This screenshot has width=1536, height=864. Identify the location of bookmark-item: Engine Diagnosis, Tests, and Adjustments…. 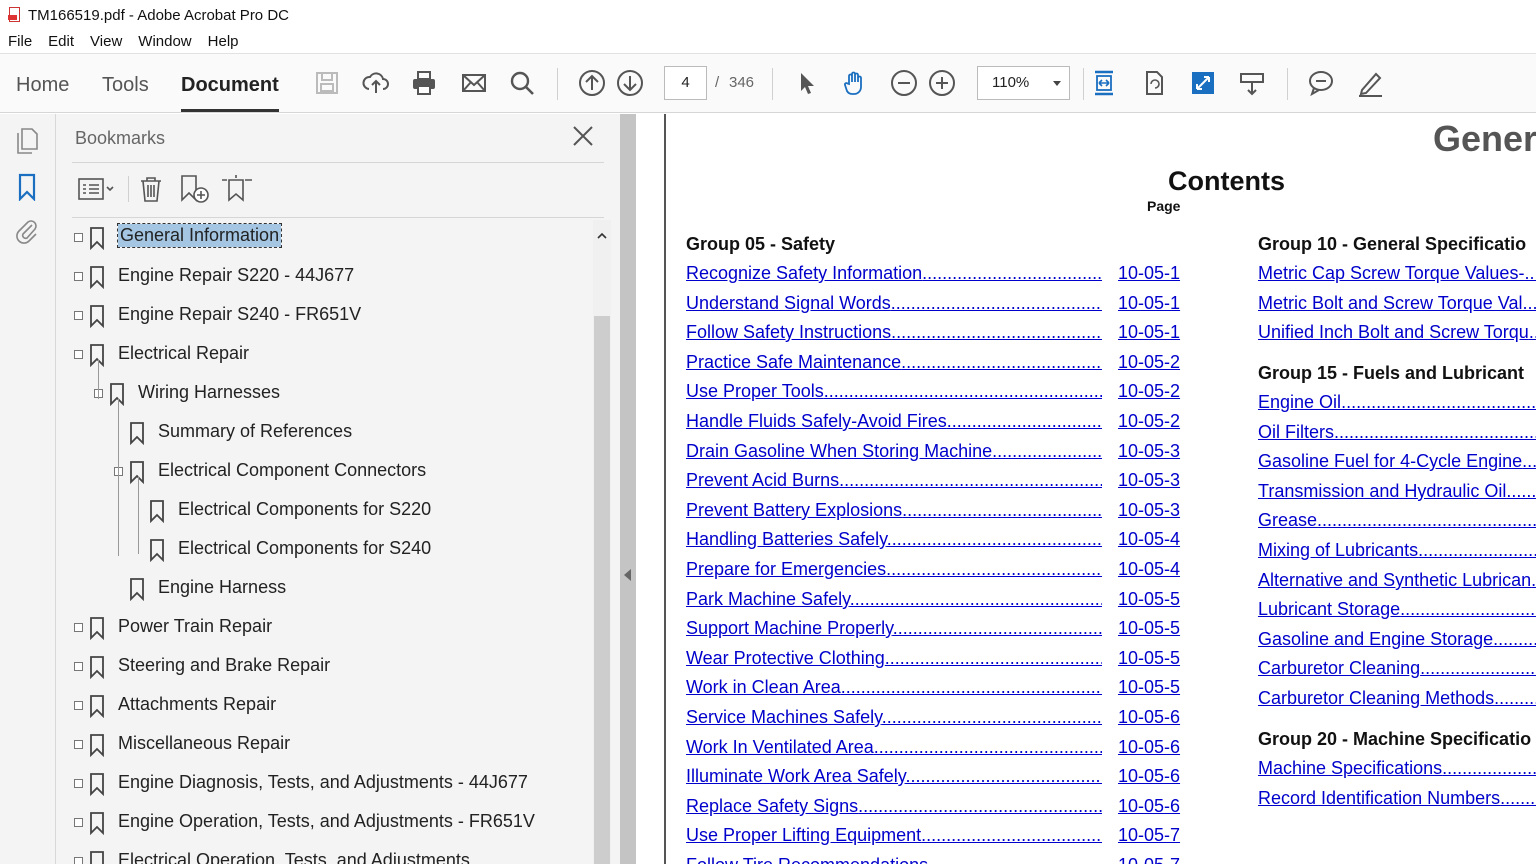
(325, 784).